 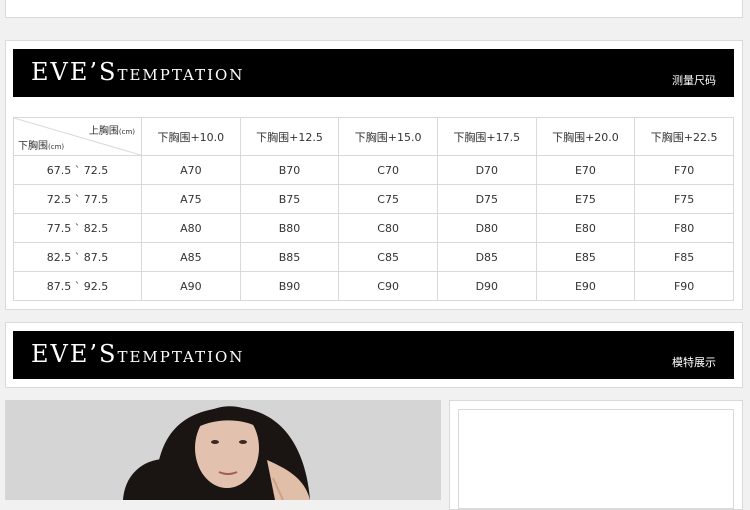 What do you see at coordinates (191, 170) in the screenshot?
I see `size-cell: A70` at bounding box center [191, 170].